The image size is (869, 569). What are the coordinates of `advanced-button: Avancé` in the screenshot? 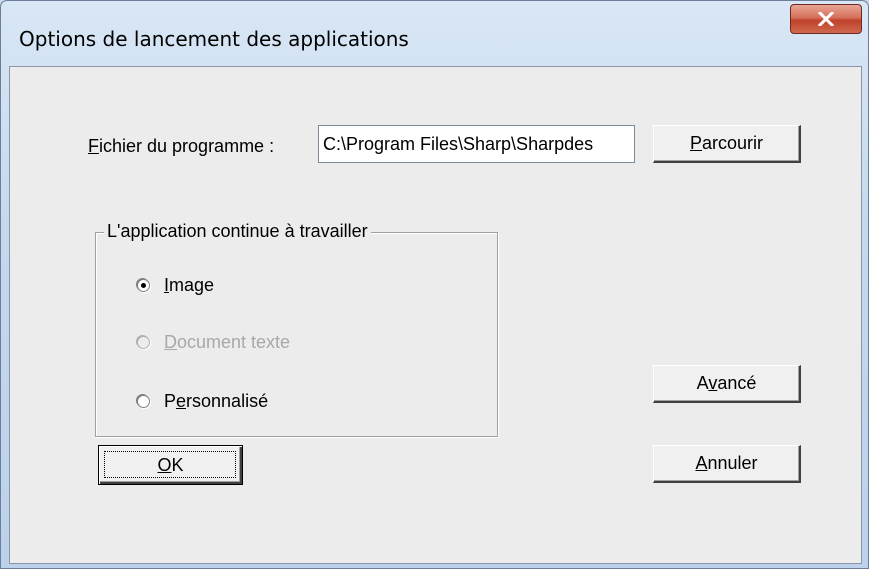 It's located at (727, 384).